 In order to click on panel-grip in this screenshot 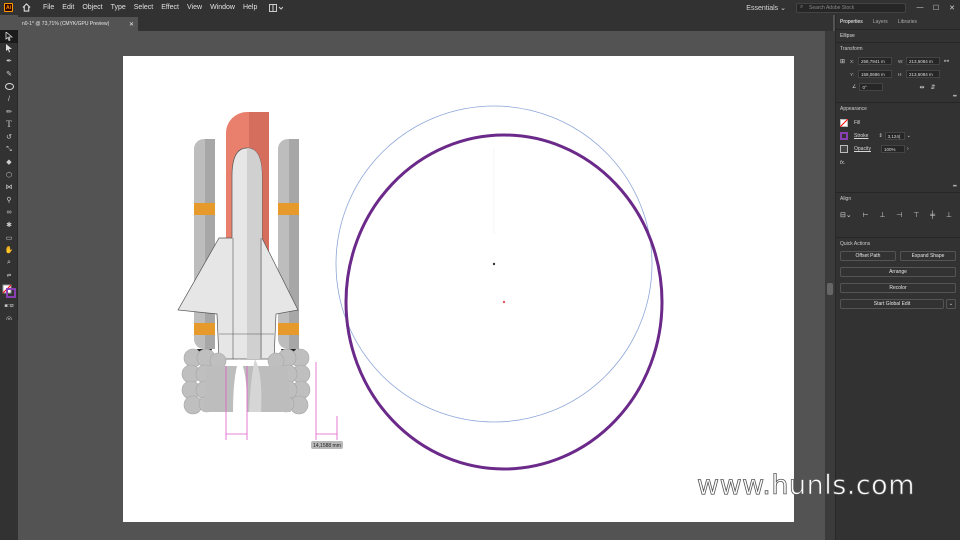, I will do `click(830, 289)`.